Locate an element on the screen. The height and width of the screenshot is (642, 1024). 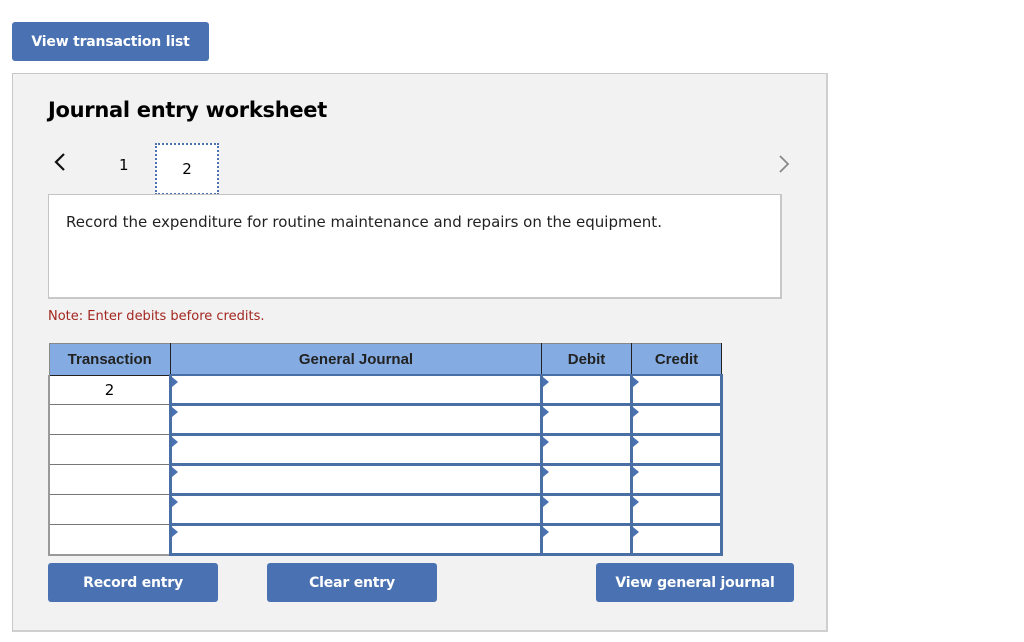
page-tab-2-label: 2 is located at coordinates (187, 169).